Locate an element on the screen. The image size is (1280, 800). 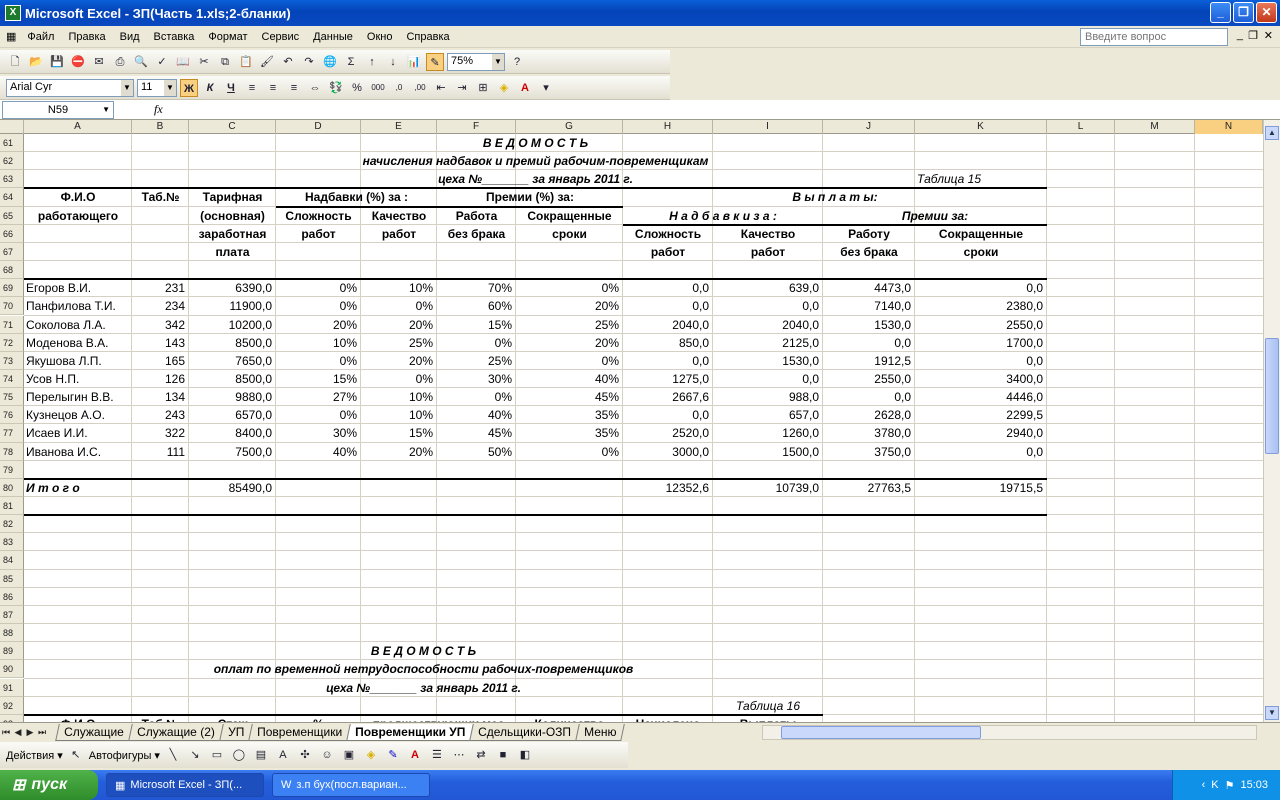
row-header: 66 is located at coordinates (12, 233).